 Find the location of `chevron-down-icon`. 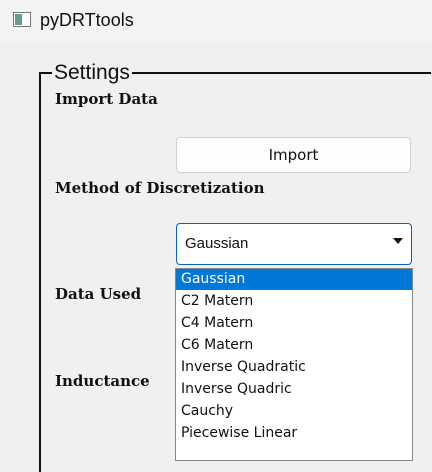

chevron-down-icon is located at coordinates (398, 241).